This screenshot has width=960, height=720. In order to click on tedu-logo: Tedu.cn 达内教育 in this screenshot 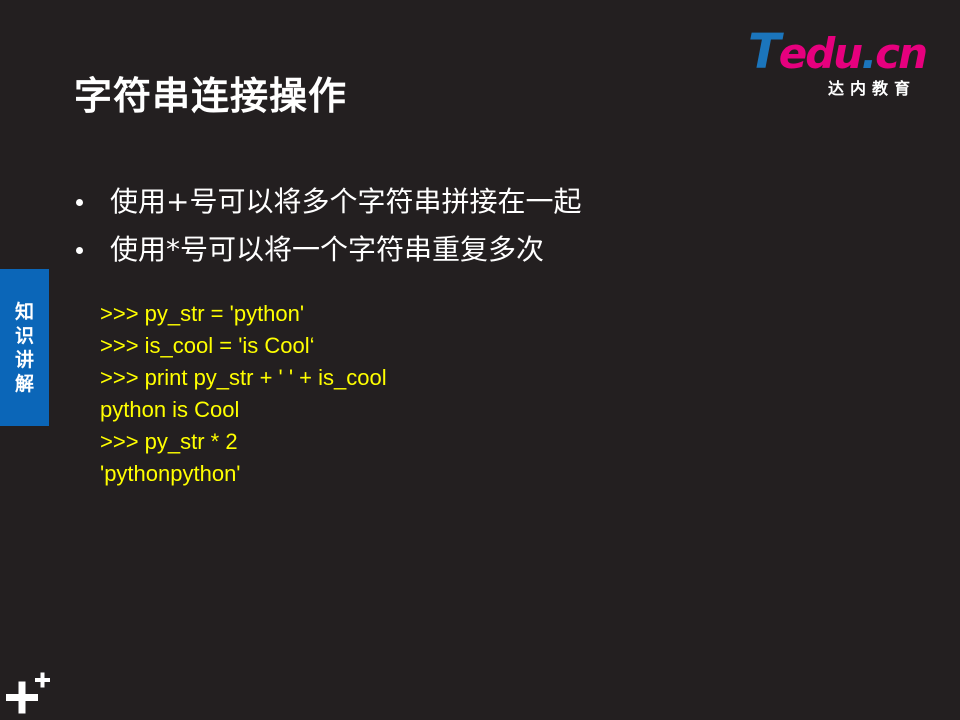, I will do `click(843, 63)`.